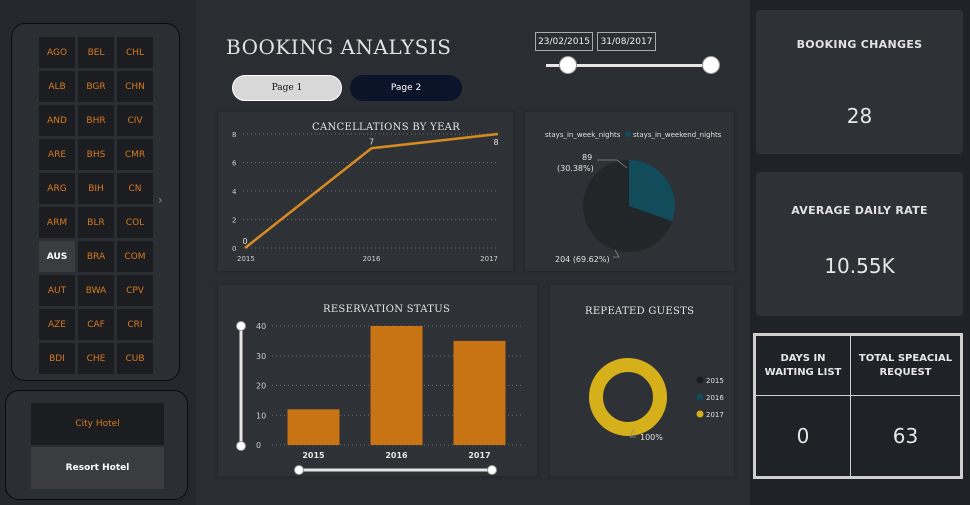 The width and height of the screenshot is (970, 505). I want to click on country-item-che: CHE, so click(96, 358).